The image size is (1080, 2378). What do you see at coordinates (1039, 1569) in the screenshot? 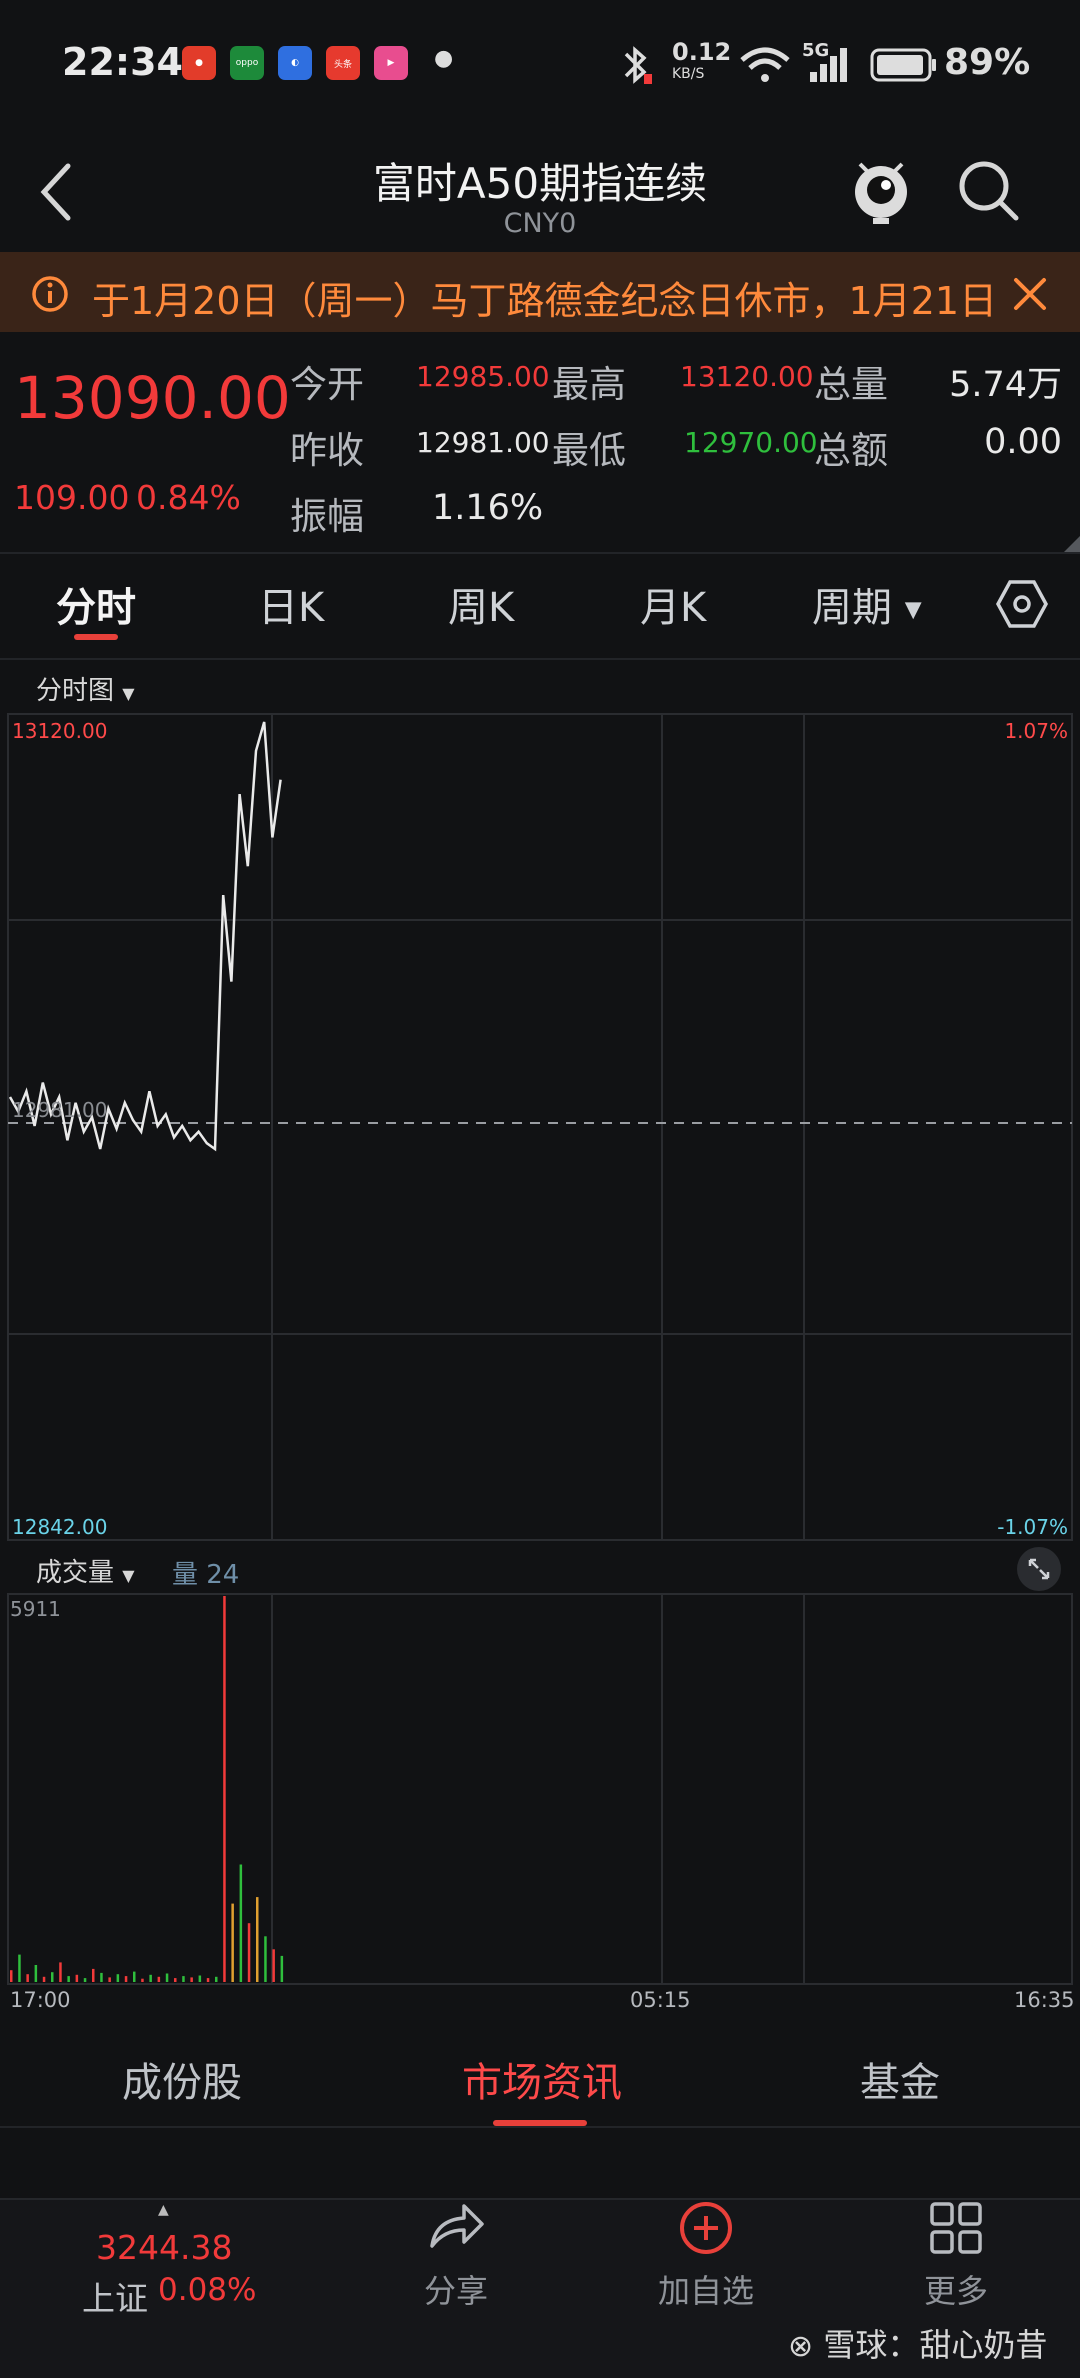
I see `fullscreen-icon` at bounding box center [1039, 1569].